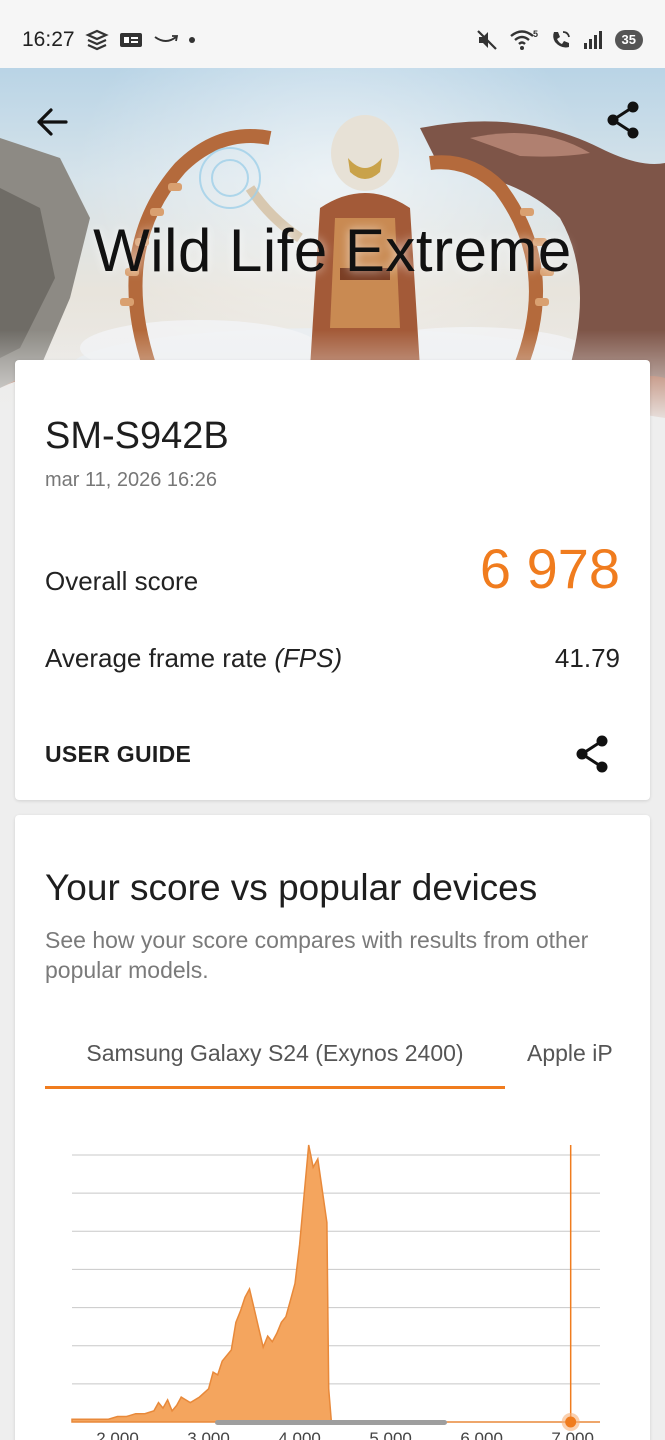 The height and width of the screenshot is (1440, 665). I want to click on x-tick-label: 5 000, so click(390, 1434).